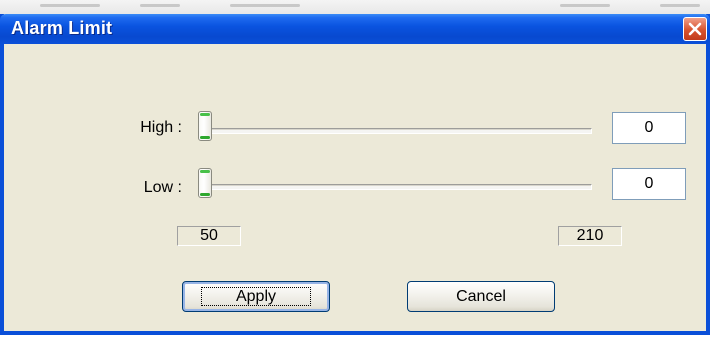  What do you see at coordinates (397, 187) in the screenshot?
I see `low-slider-track` at bounding box center [397, 187].